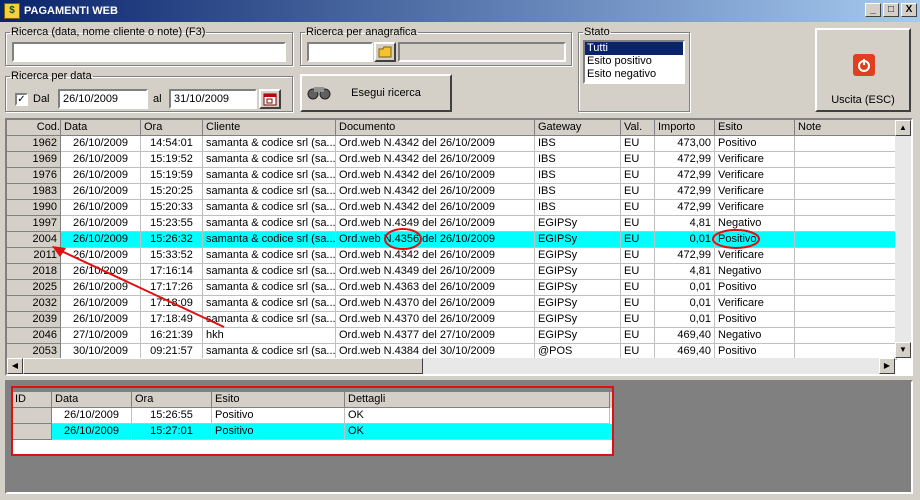 This screenshot has width=920, height=500. What do you see at coordinates (685, 256) in the screenshot?
I see `table-cell: 472,99` at bounding box center [685, 256].